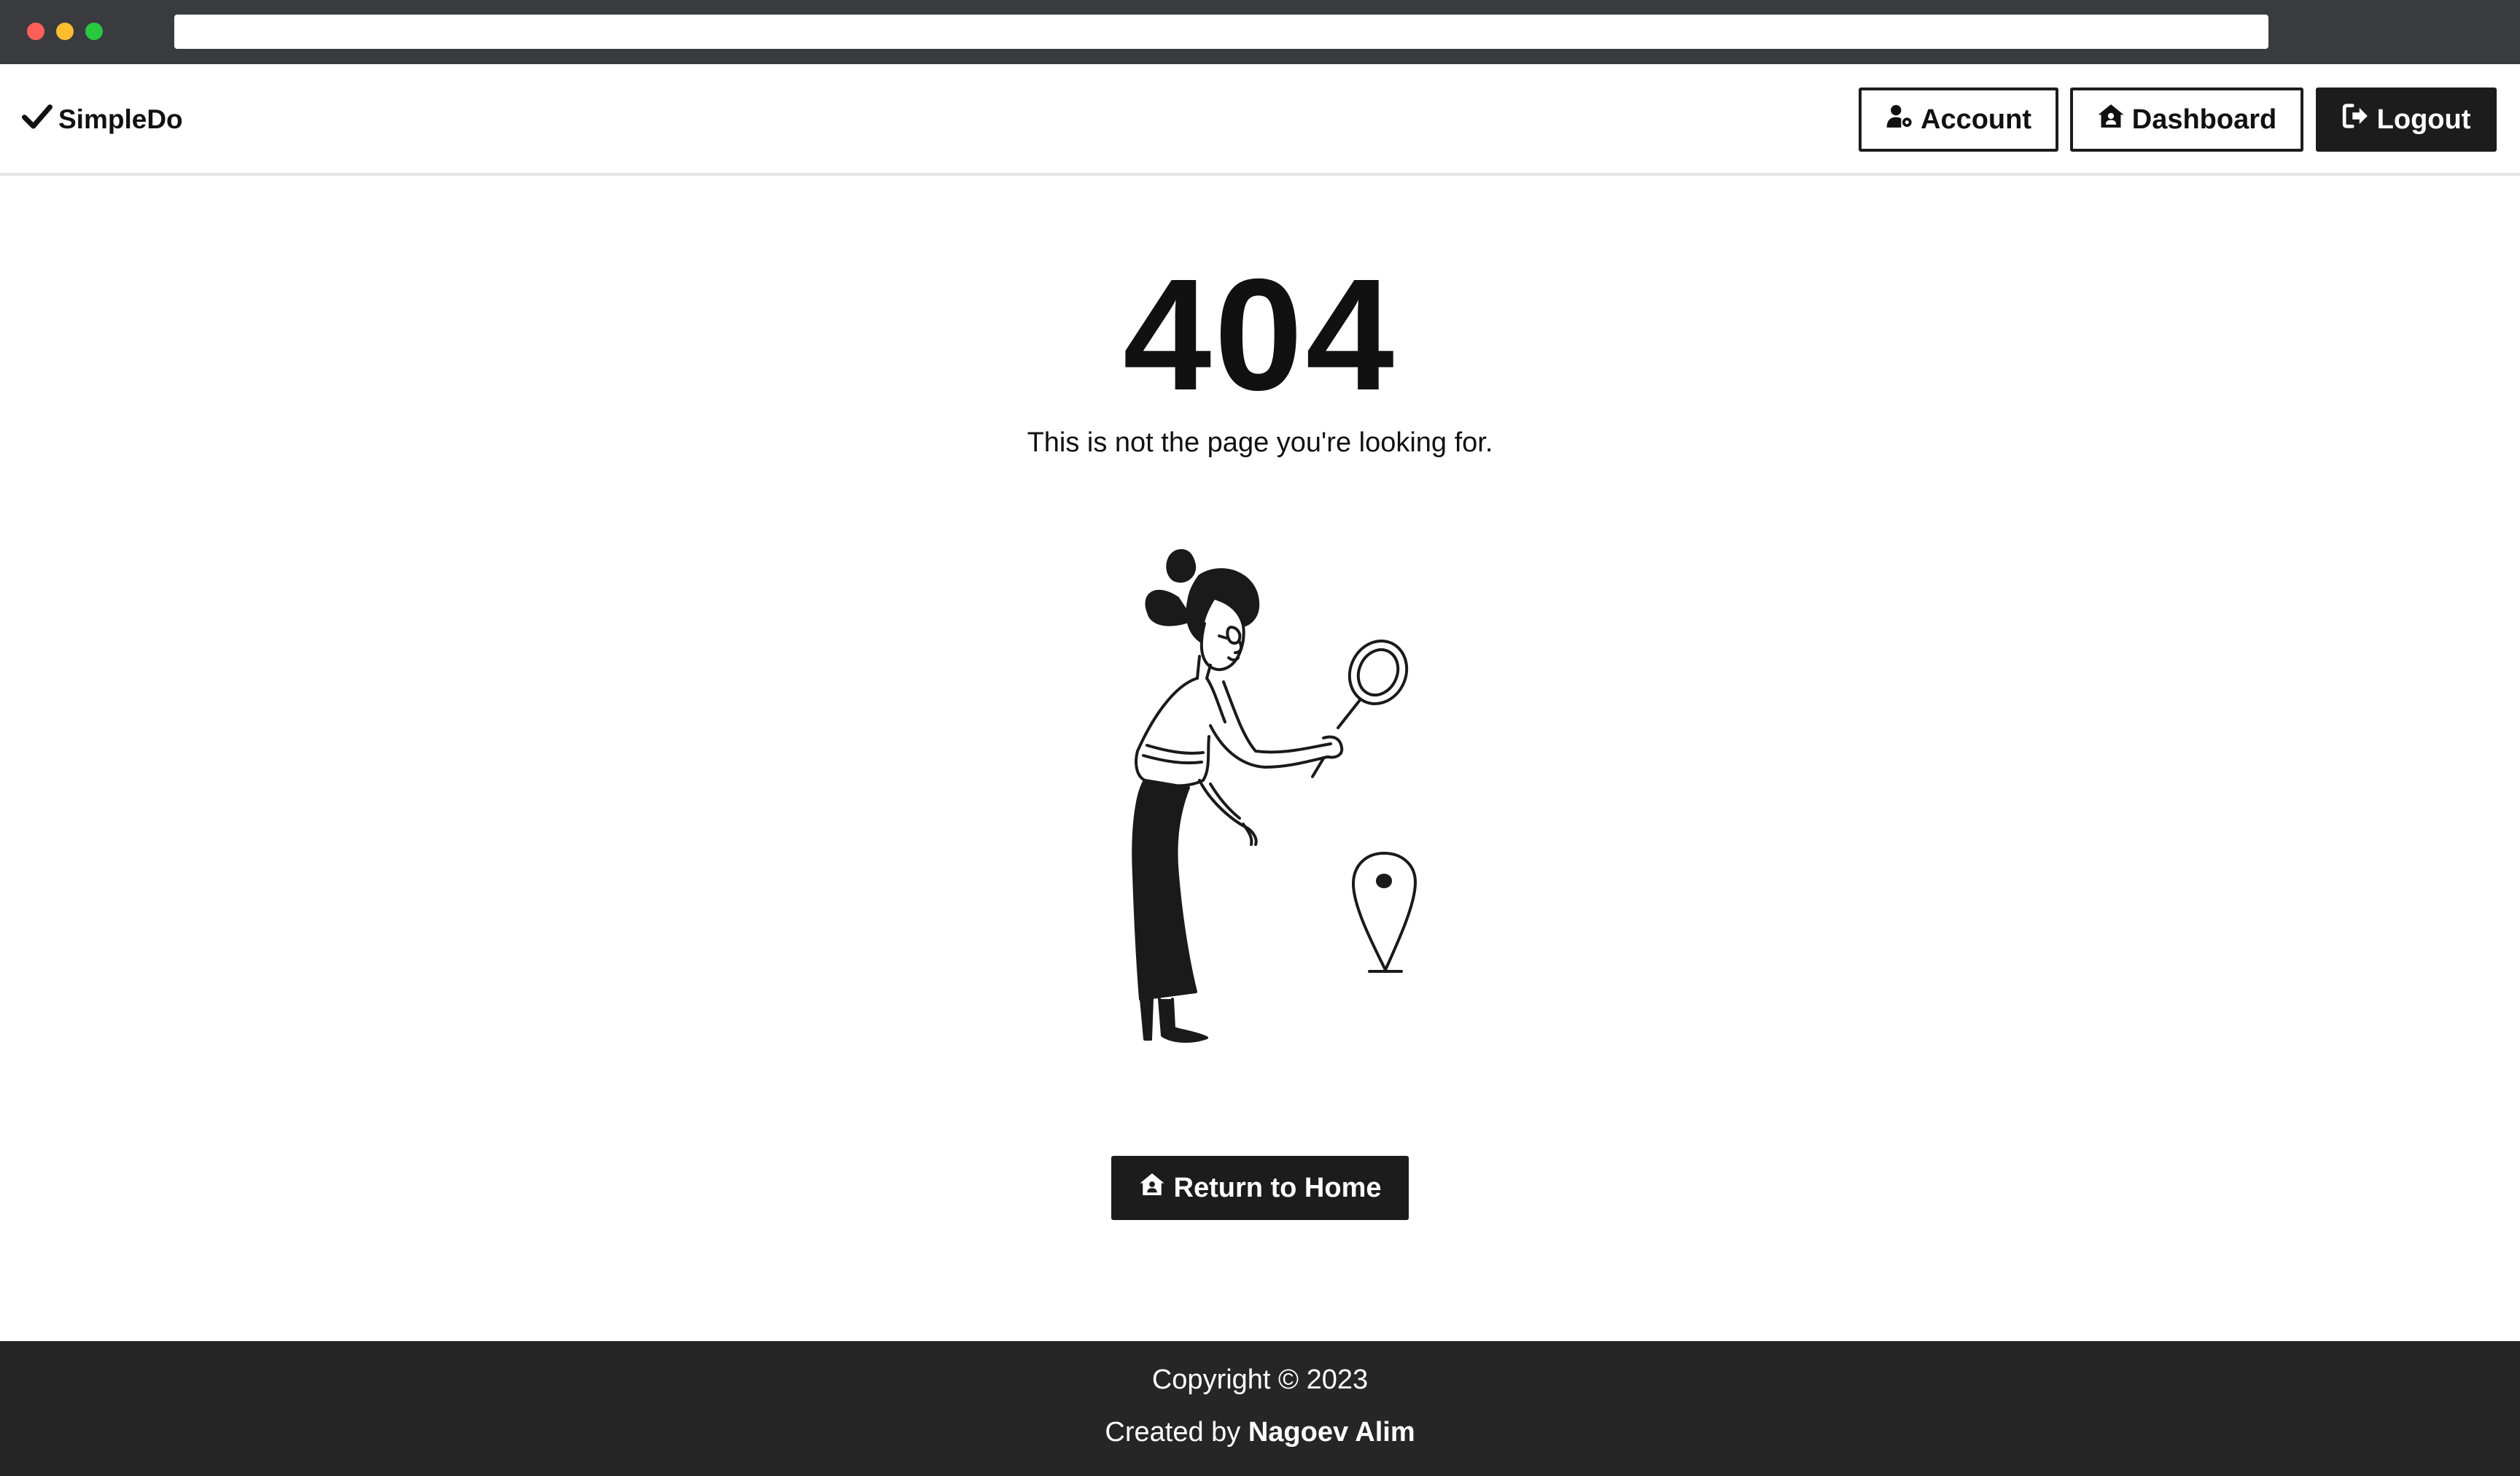 This screenshot has height=1476, width=2520. What do you see at coordinates (35, 31) in the screenshot?
I see `window-close-dot` at bounding box center [35, 31].